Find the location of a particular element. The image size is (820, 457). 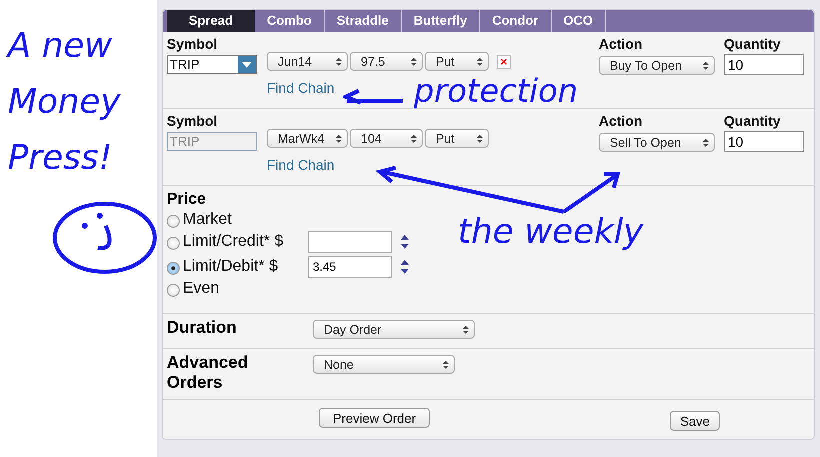

tab: Butterfly is located at coordinates (441, 21).